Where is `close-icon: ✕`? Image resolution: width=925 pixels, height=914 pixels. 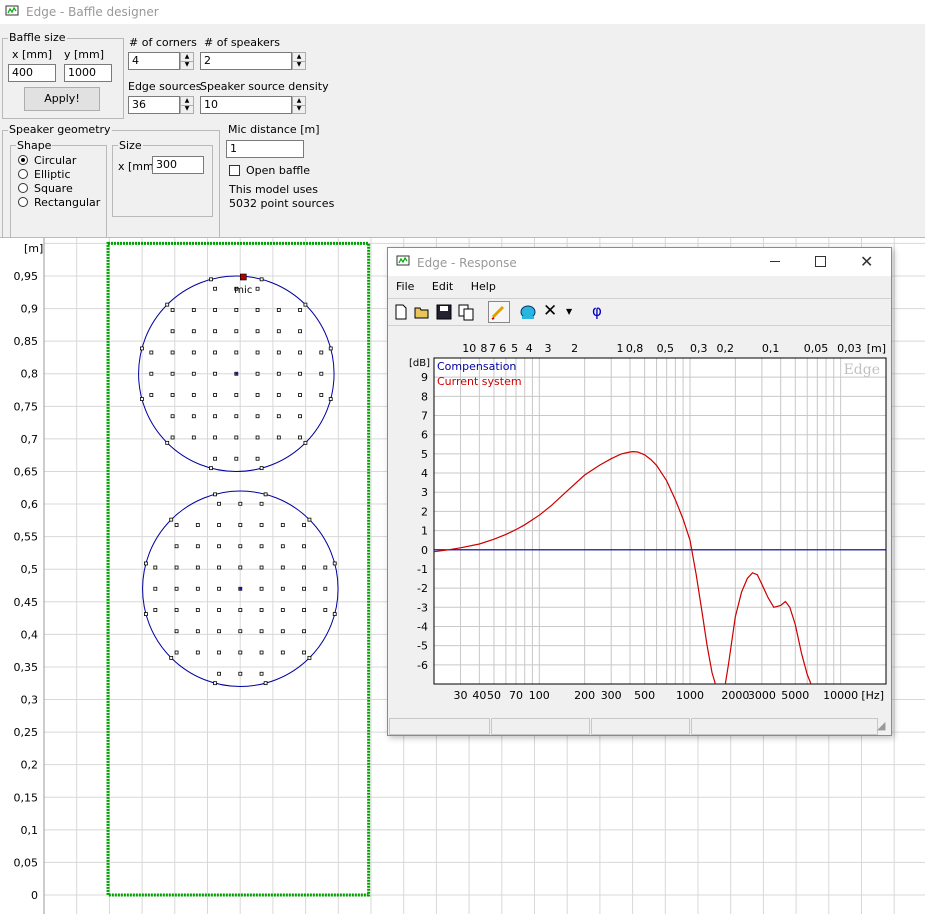
close-icon: ✕ is located at coordinates (866, 261).